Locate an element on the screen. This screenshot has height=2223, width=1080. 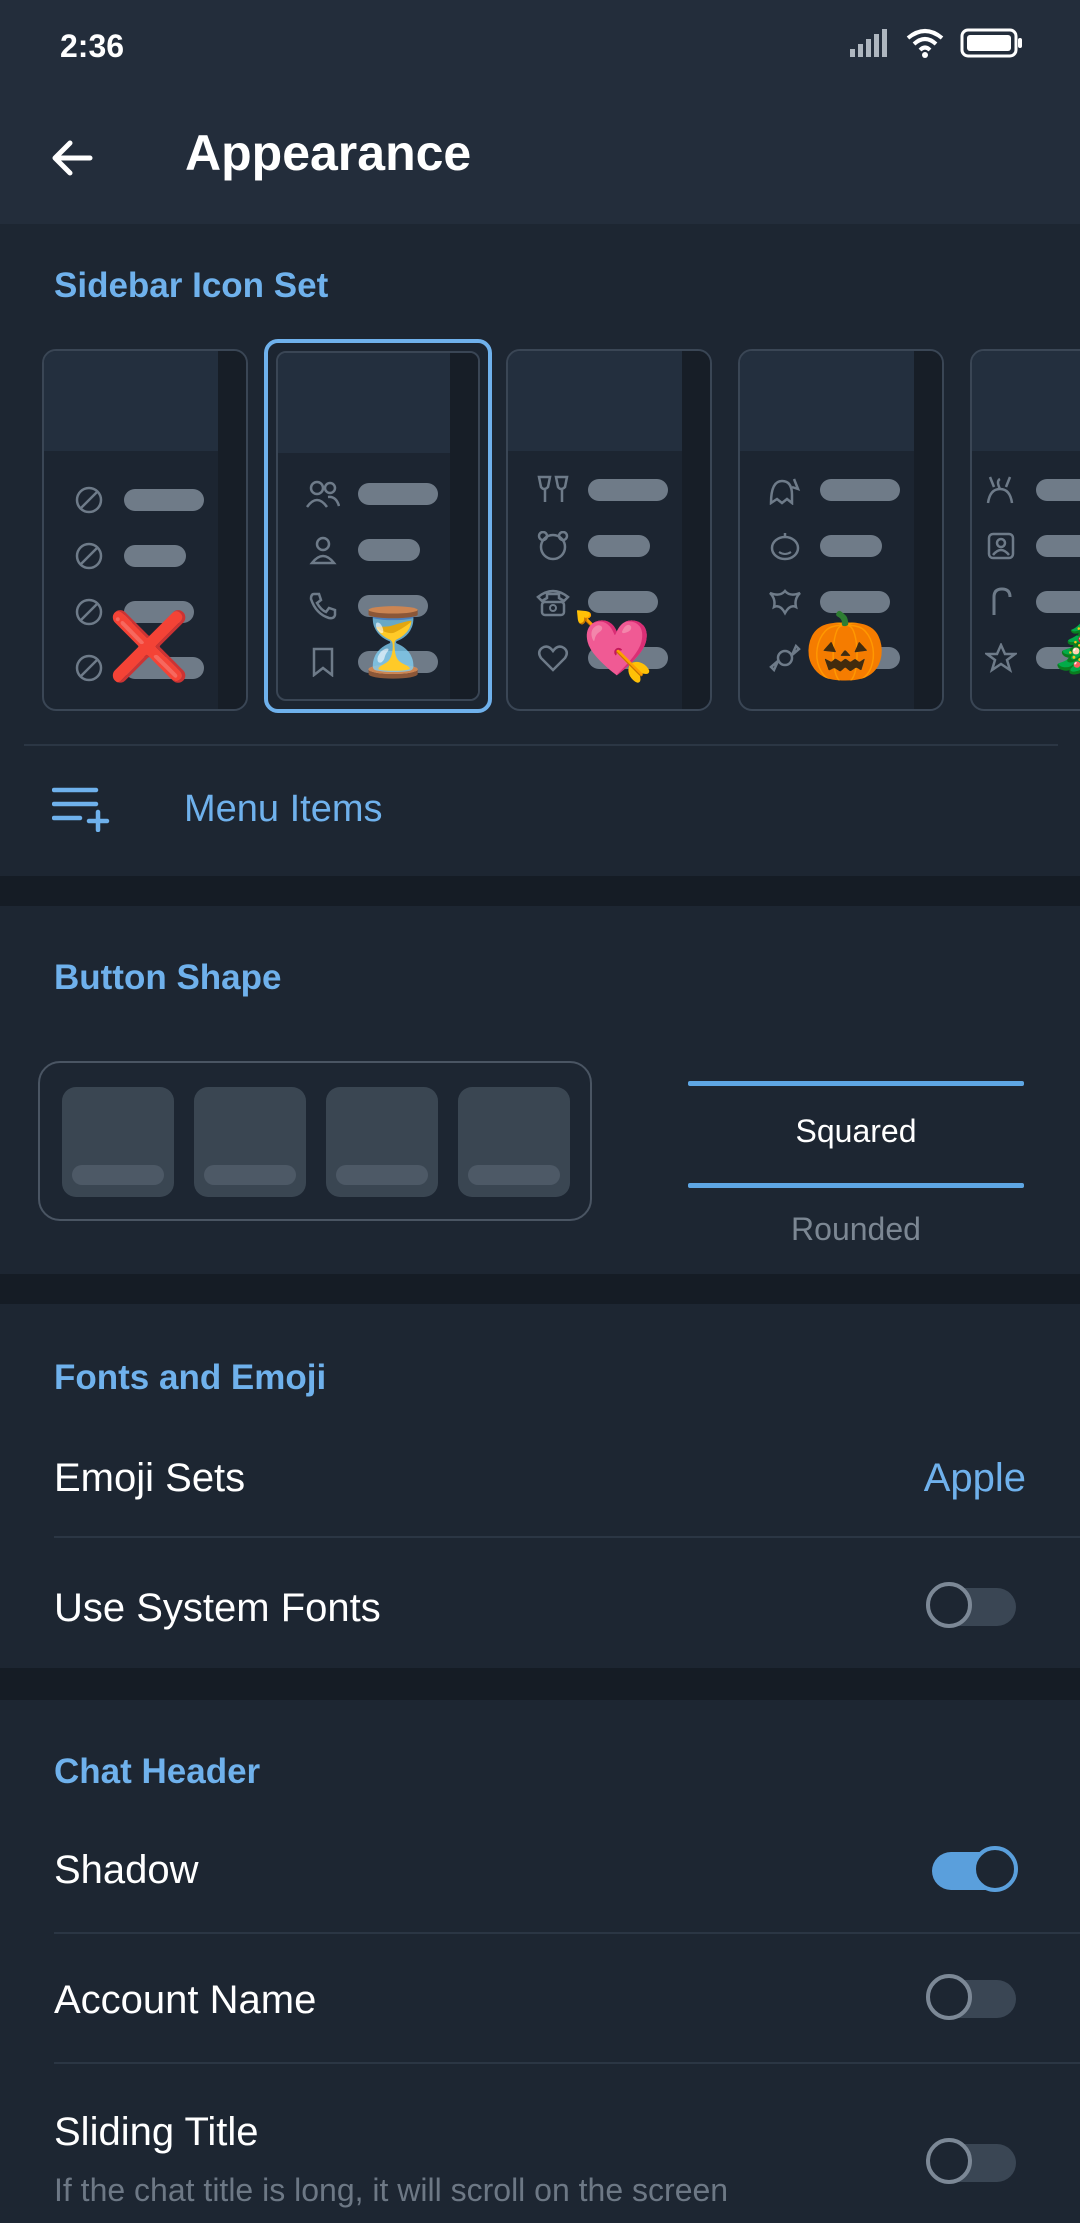
user-icon is located at coordinates (323, 550).